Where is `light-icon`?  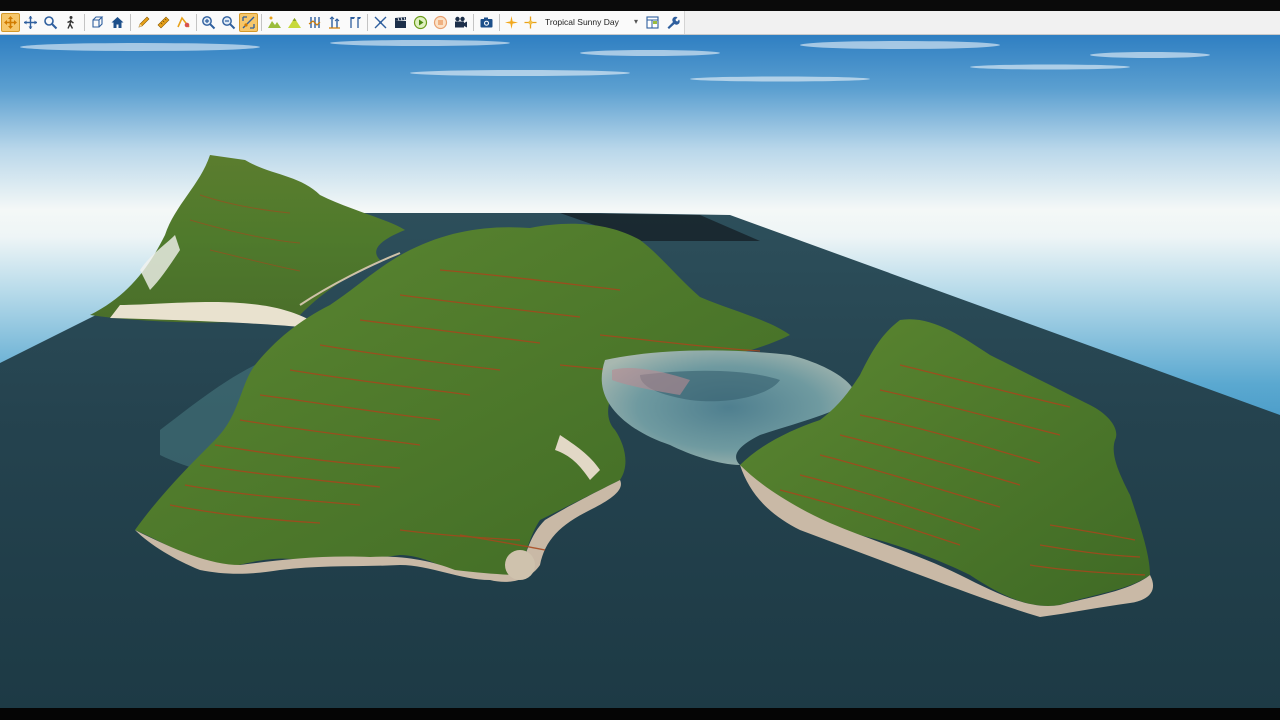
light-icon is located at coordinates (530, 22).